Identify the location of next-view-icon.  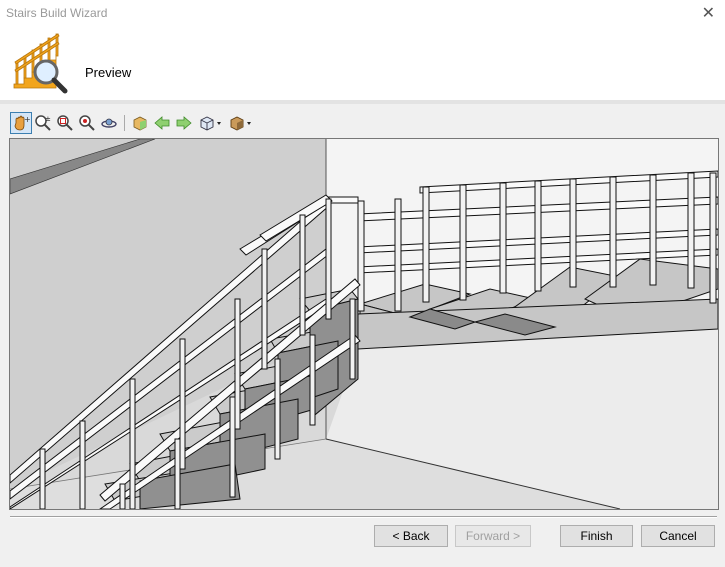
(184, 123).